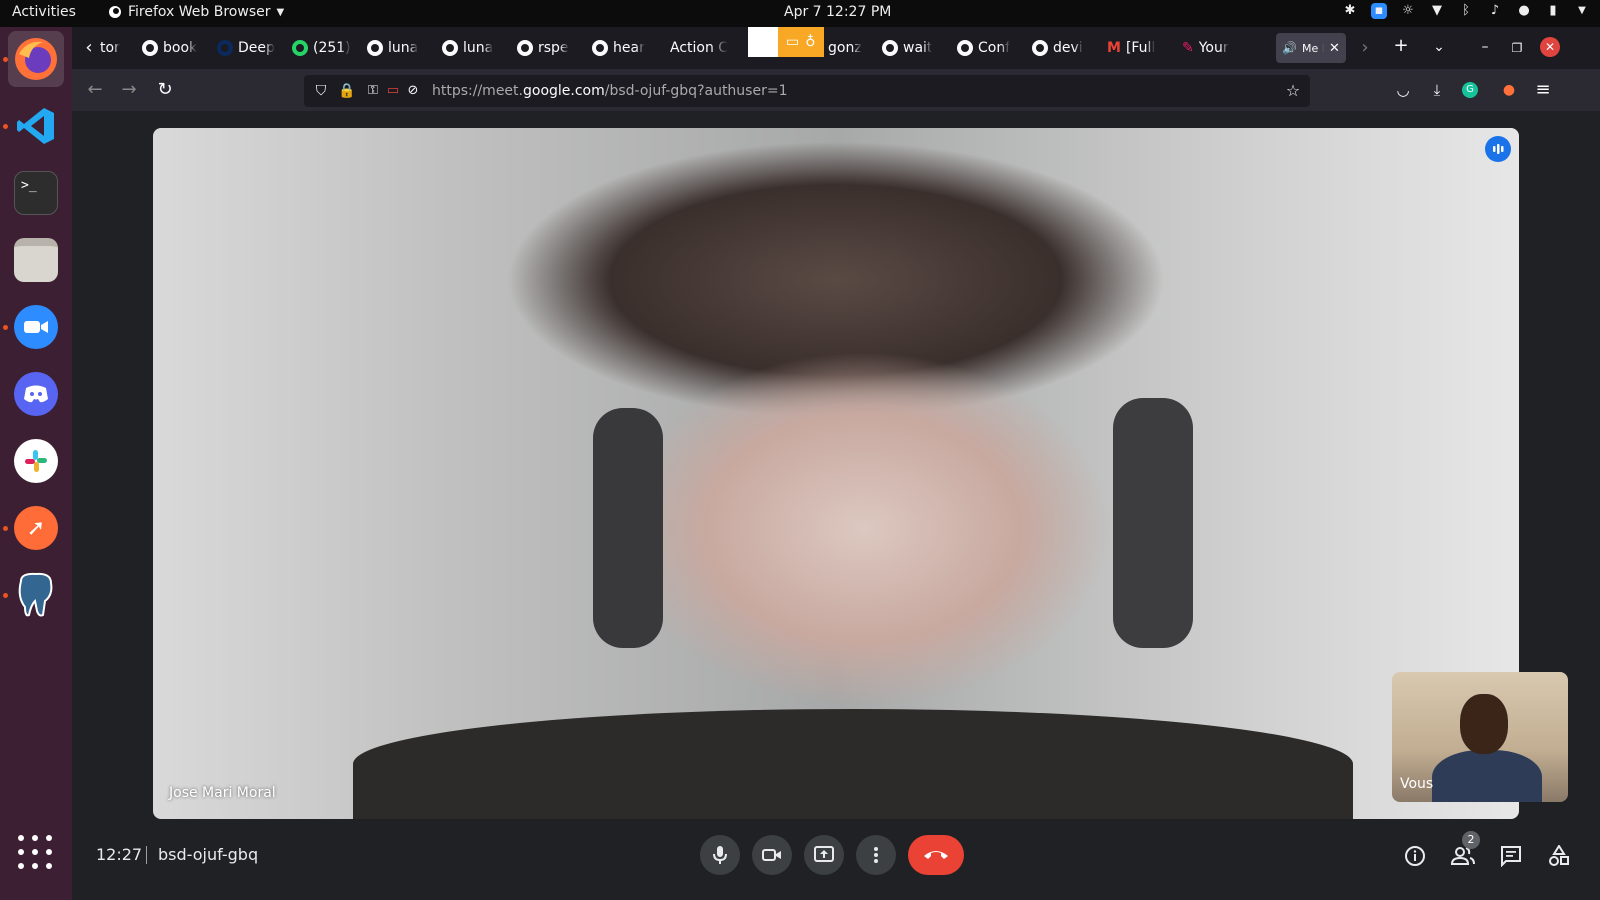  What do you see at coordinates (1140, 48) in the screenshot?
I see `tab-label: [Full` at bounding box center [1140, 48].